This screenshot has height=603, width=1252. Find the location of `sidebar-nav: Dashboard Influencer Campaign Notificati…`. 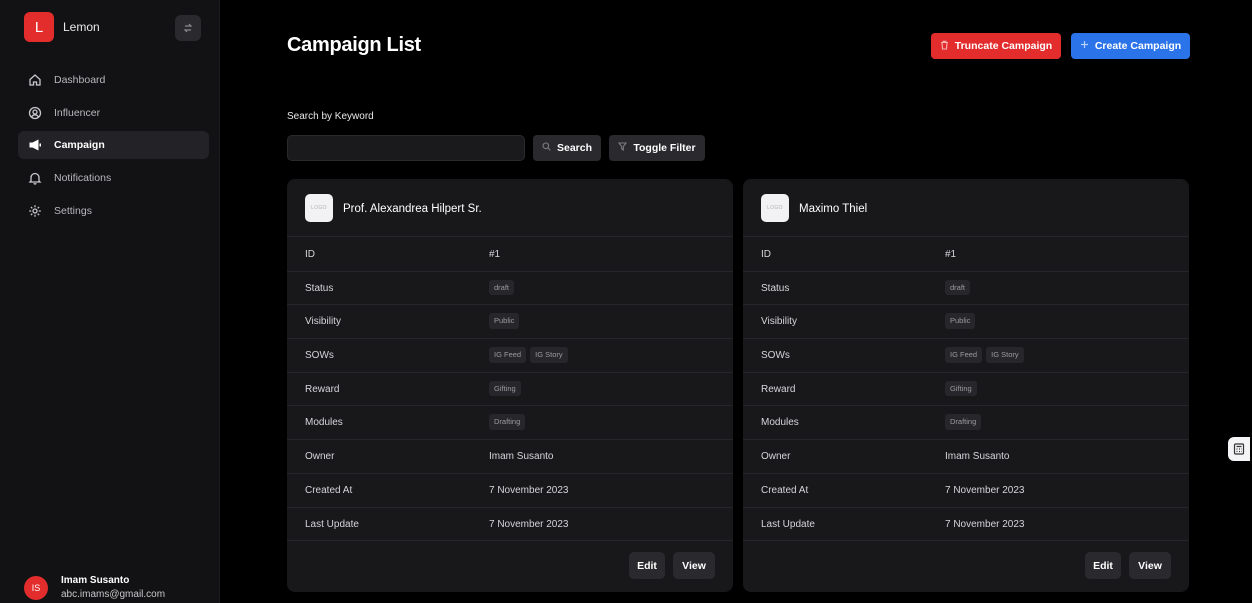

sidebar-nav: Dashboard Influencer Campaign Notificati… is located at coordinates (113, 147).